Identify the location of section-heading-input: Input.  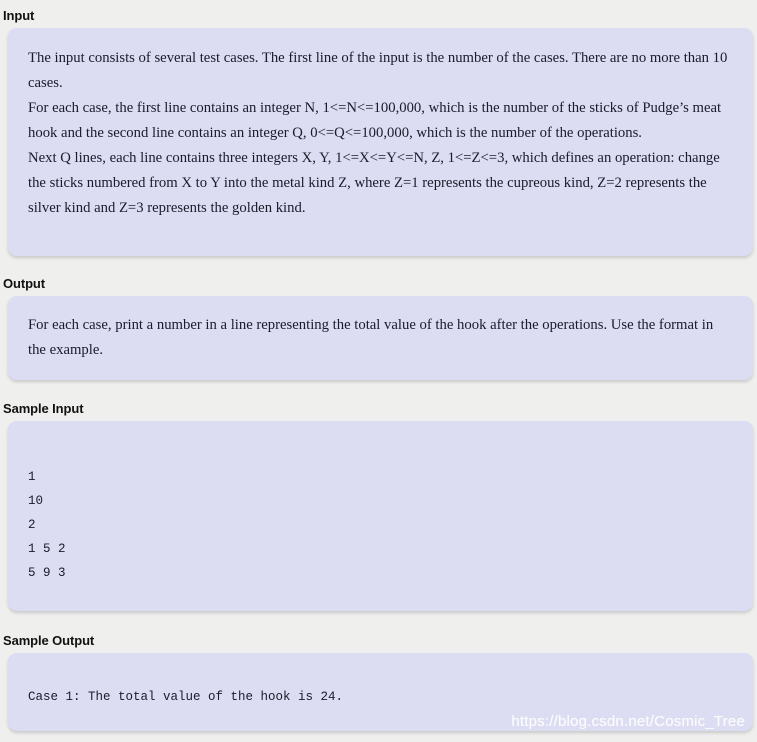
(19, 15).